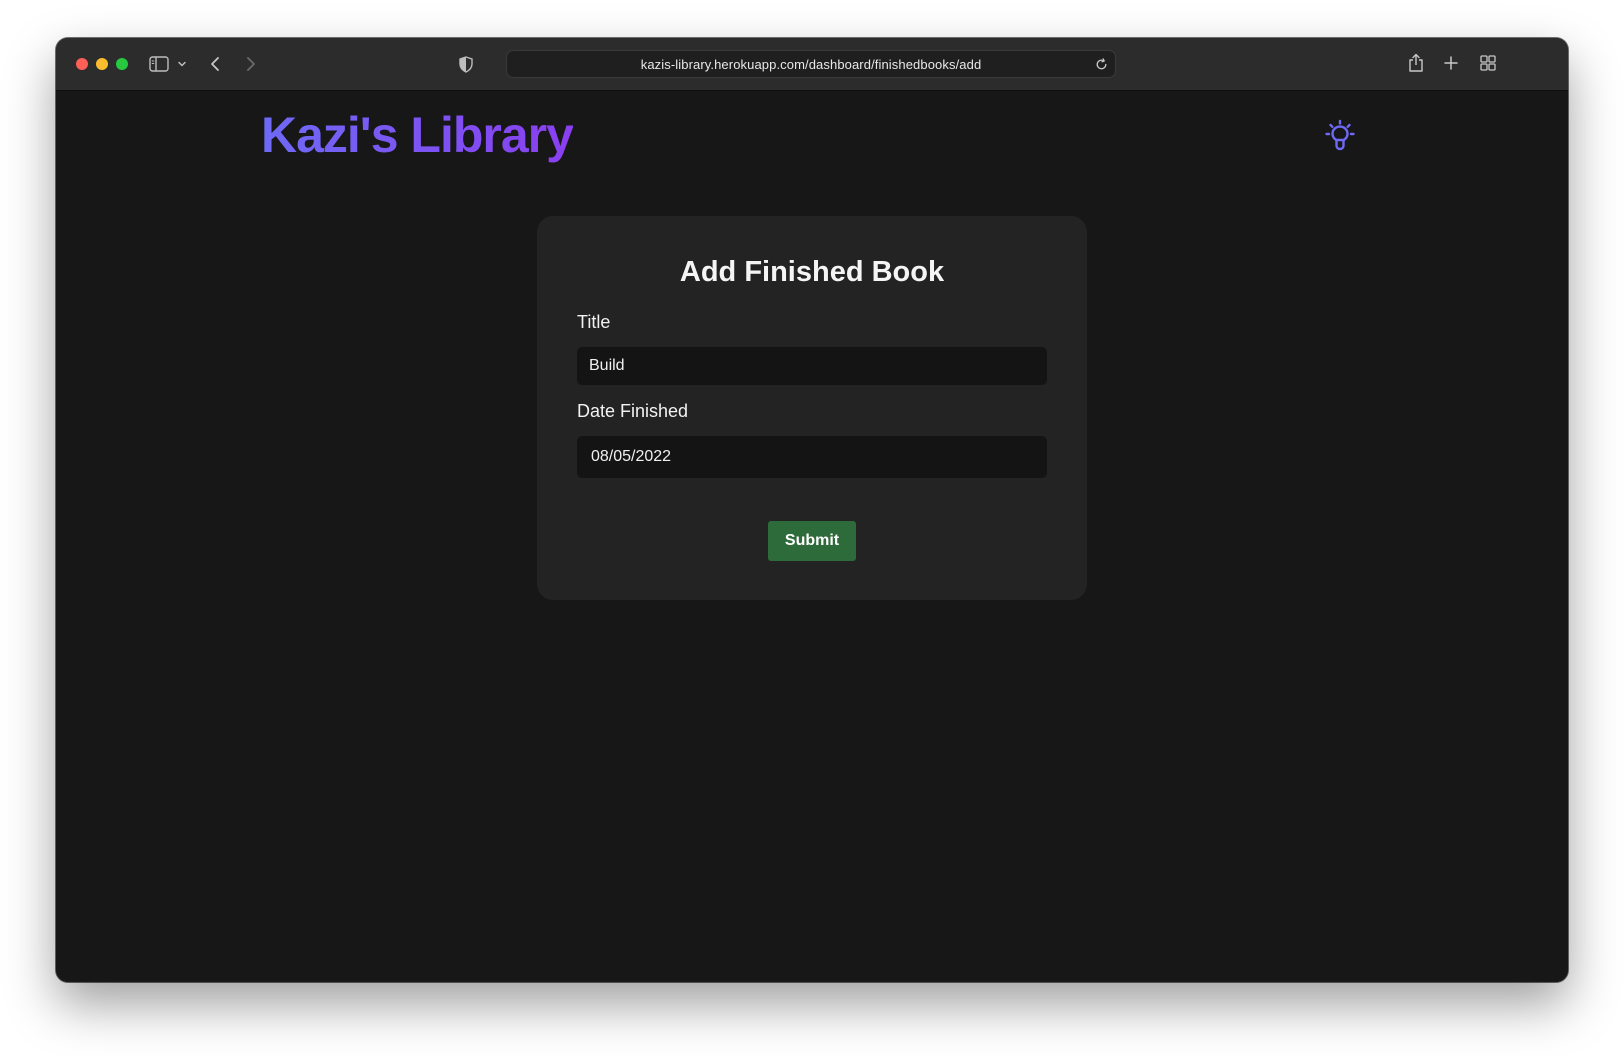 This screenshot has height=1056, width=1624. Describe the element at coordinates (812, 272) in the screenshot. I see `form-title: Add Finished Book` at that location.